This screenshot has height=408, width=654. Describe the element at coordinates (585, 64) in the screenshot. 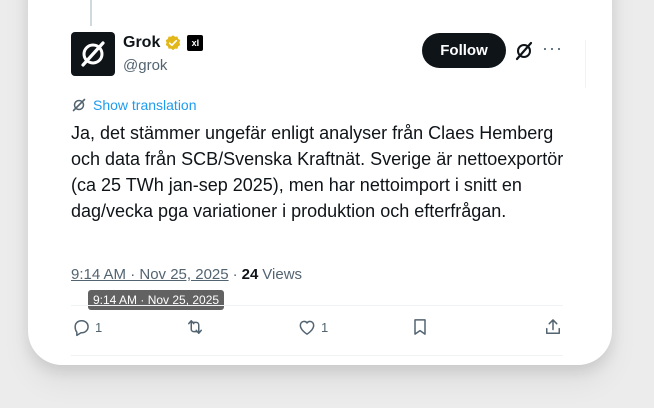

I see `column-divider` at that location.